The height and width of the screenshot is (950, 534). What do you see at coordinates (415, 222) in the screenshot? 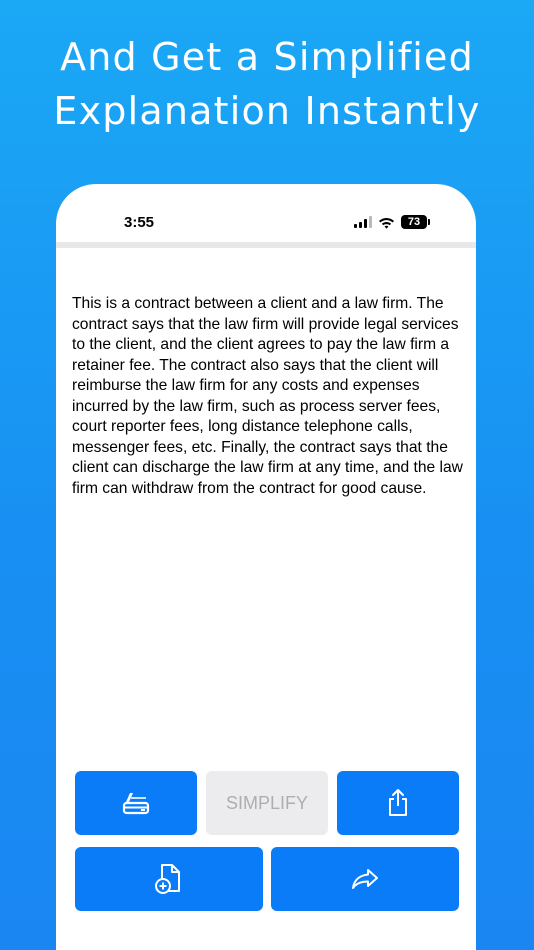
I see `battery-icon: 73` at bounding box center [415, 222].